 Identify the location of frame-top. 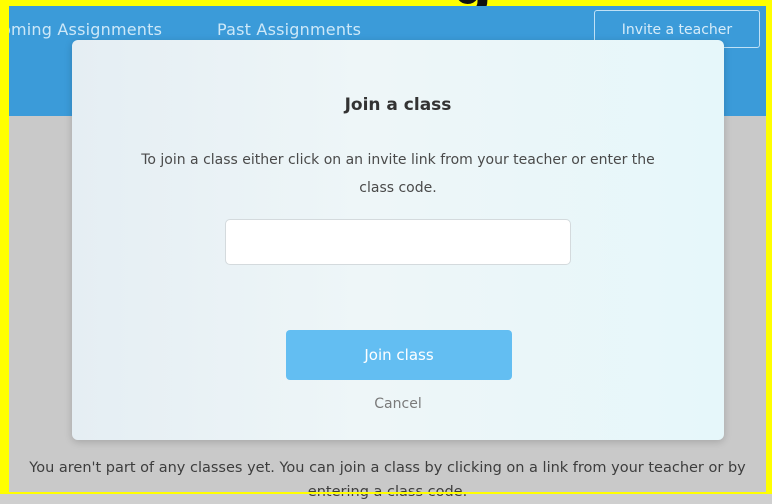
(386, 3).